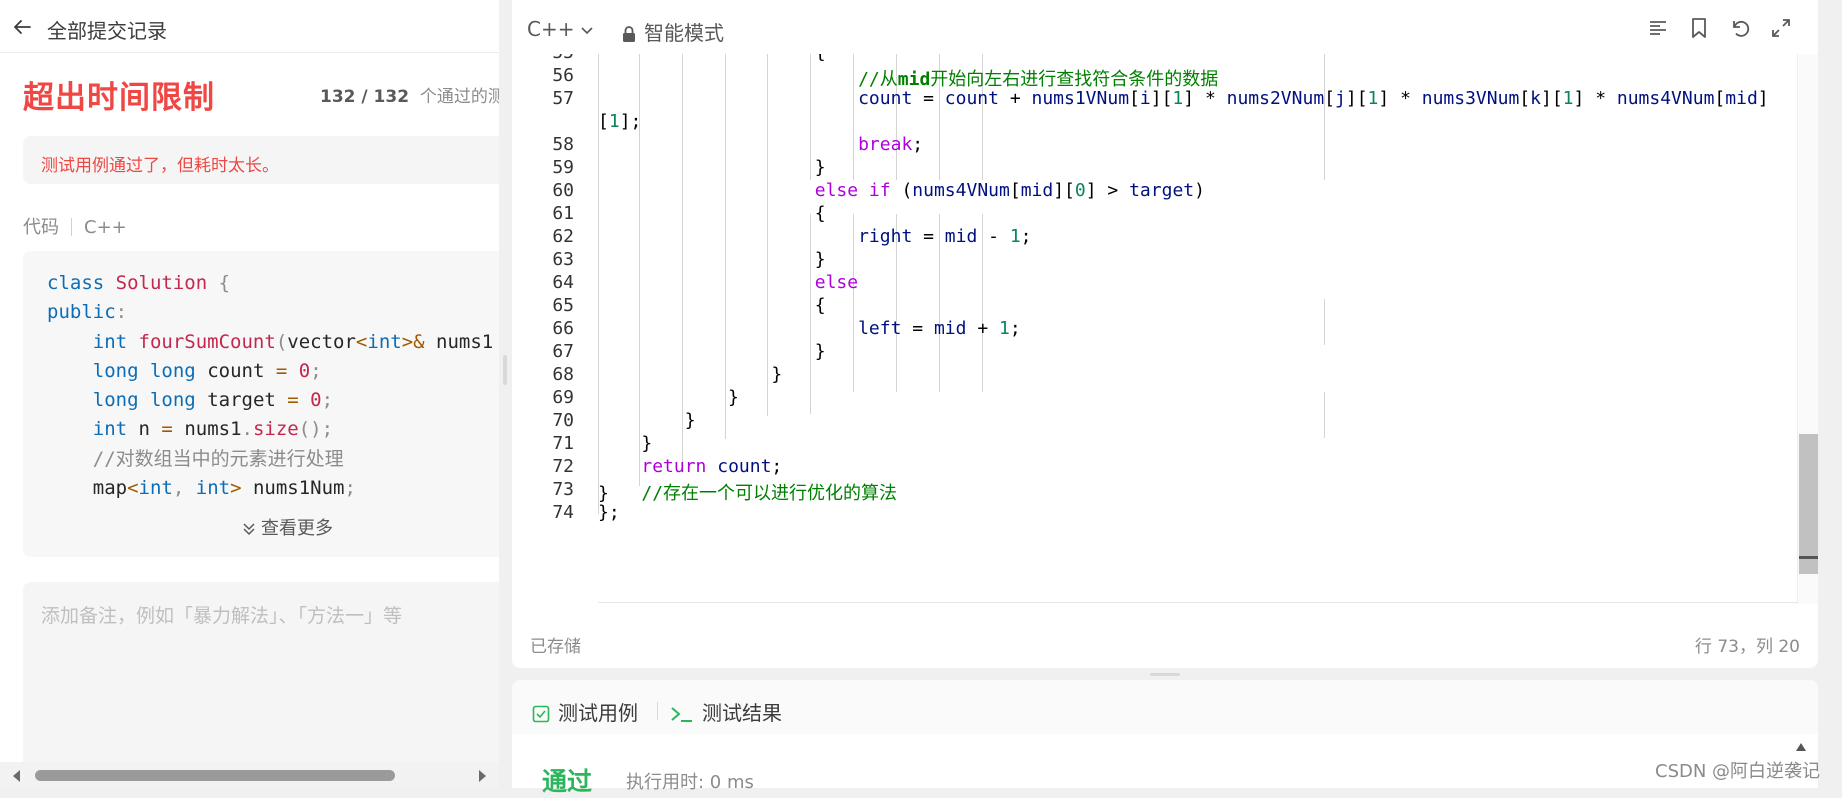 The height and width of the screenshot is (798, 1842). I want to click on line-number: 72, so click(563, 466).